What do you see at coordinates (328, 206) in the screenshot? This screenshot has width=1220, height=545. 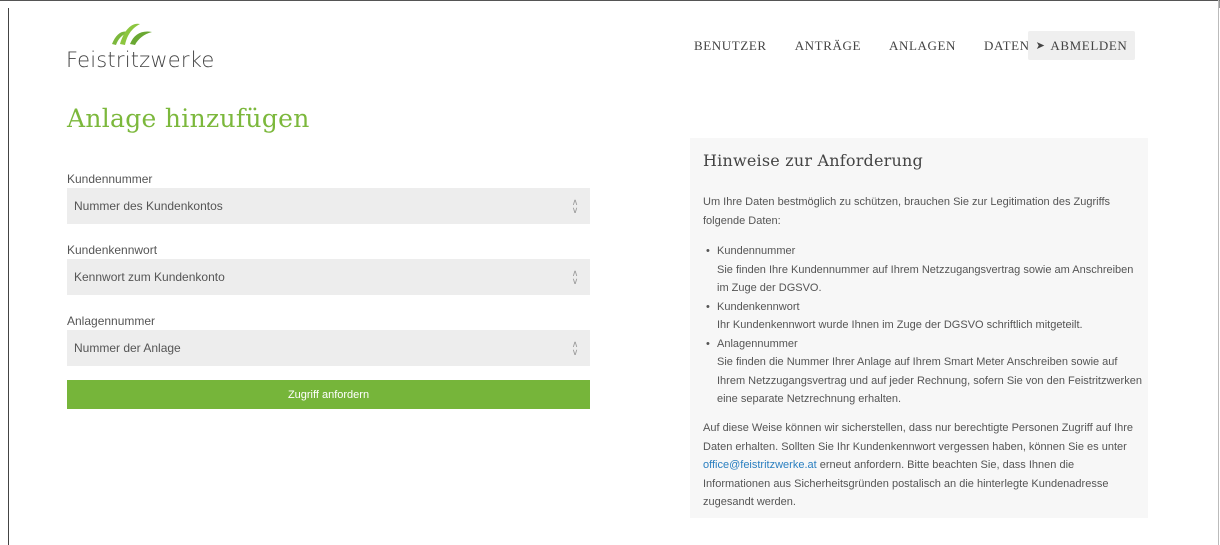 I see `customer-number-input: Nummer des Kundenkontos ∧ ∨` at bounding box center [328, 206].